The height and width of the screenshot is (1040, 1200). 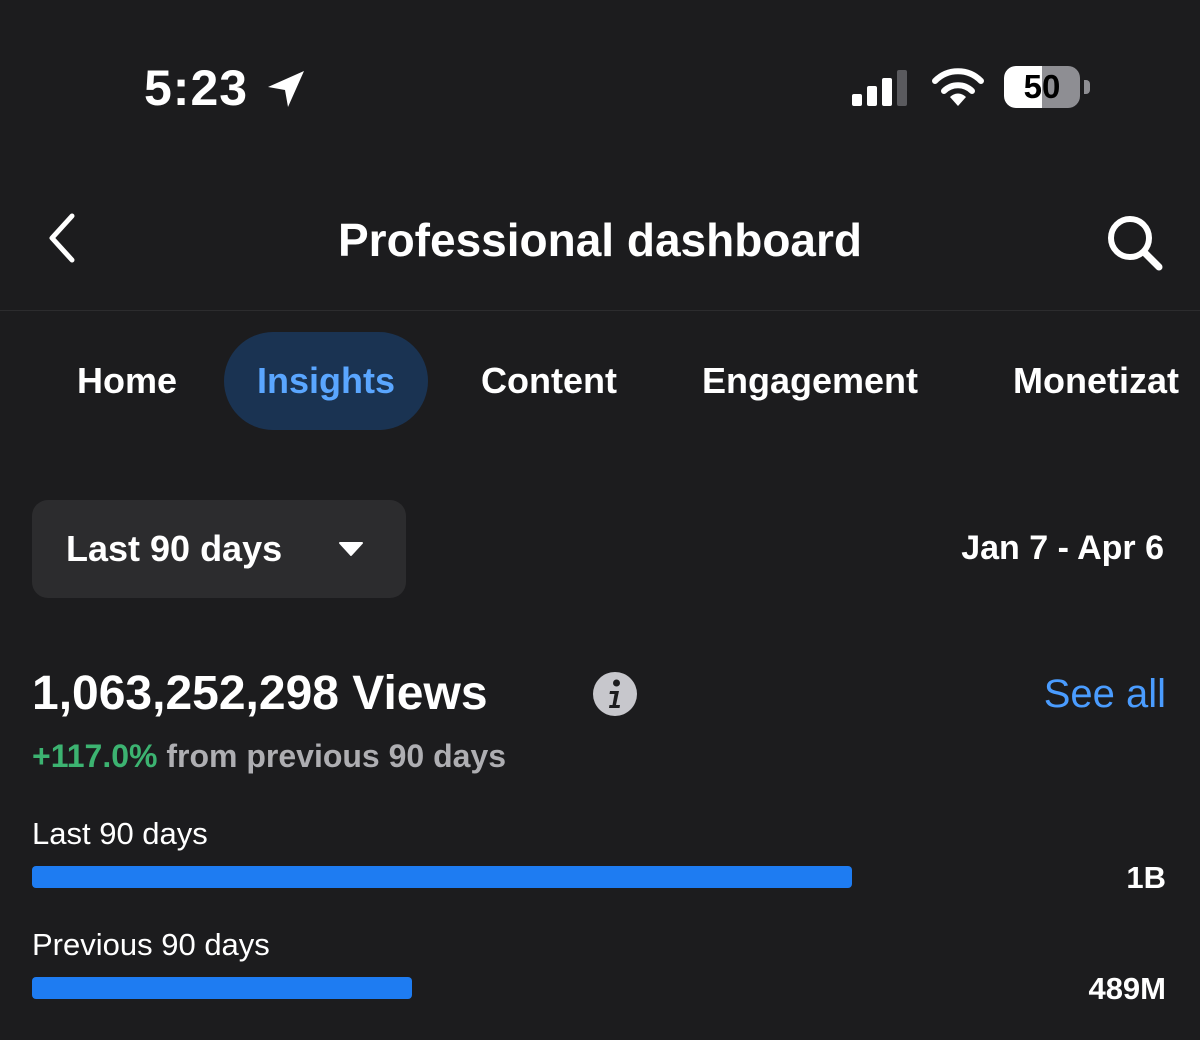 I want to click on page-title: Professional dashboard, so click(x=599, y=240).